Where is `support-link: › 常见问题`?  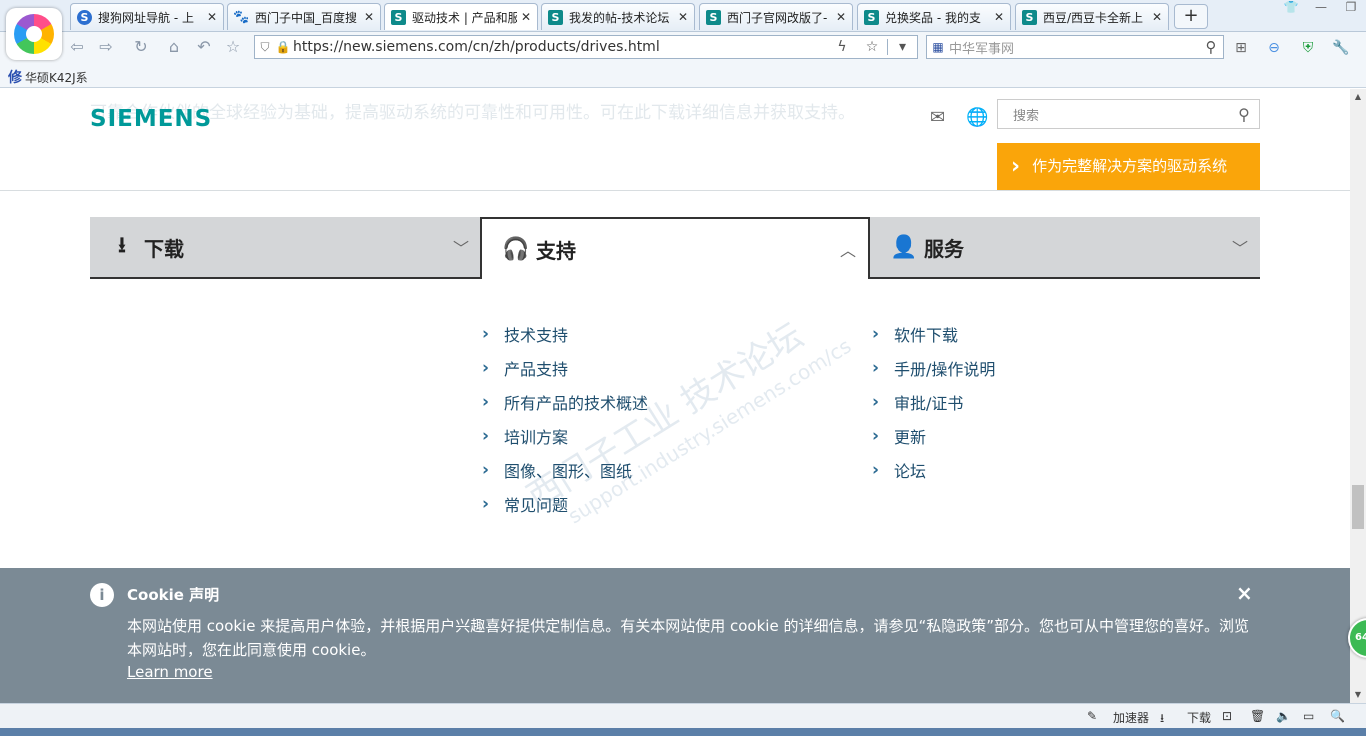 support-link: › 常见问题 is located at coordinates (565, 504).